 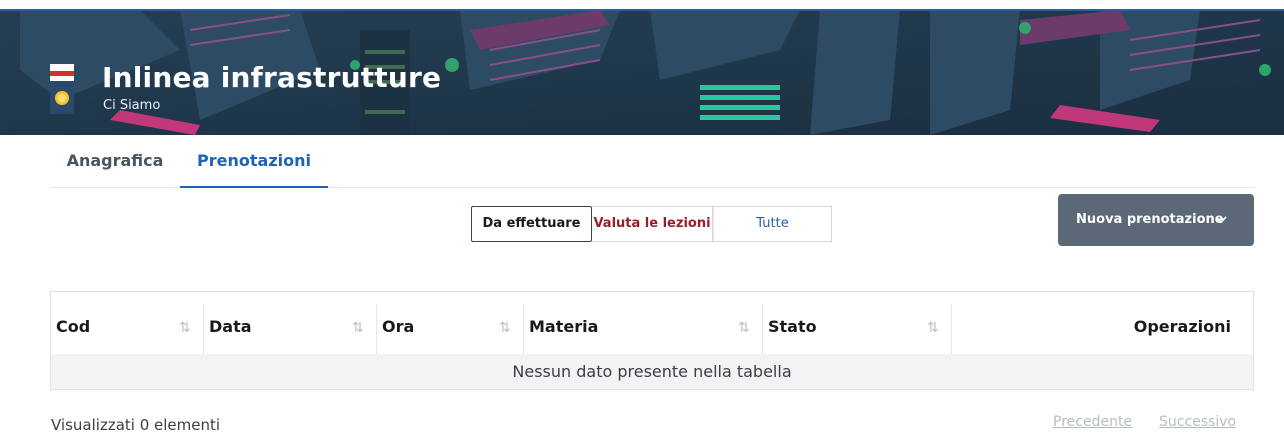 I want to click on tab-bar: Anagrafica Prenotazioni, so click(x=652, y=162).